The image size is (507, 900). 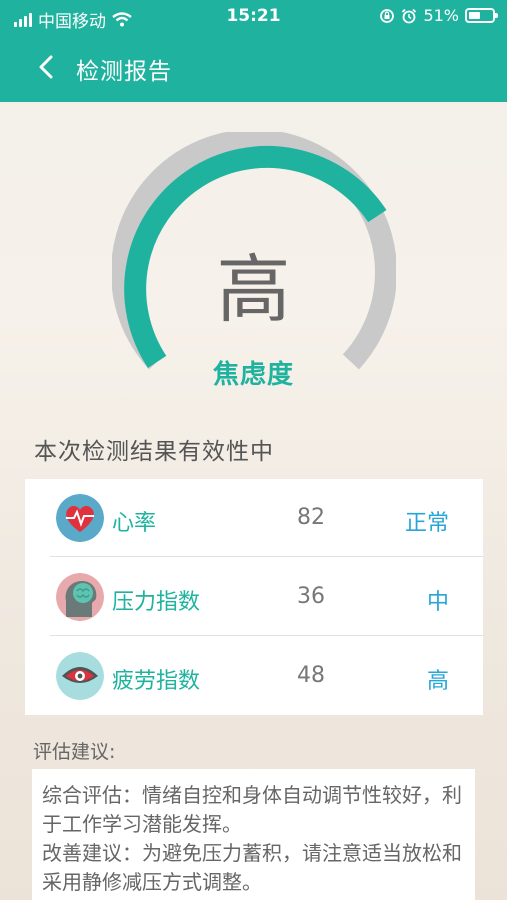 I want to click on advice-title: 评估建议:, so click(x=74, y=752).